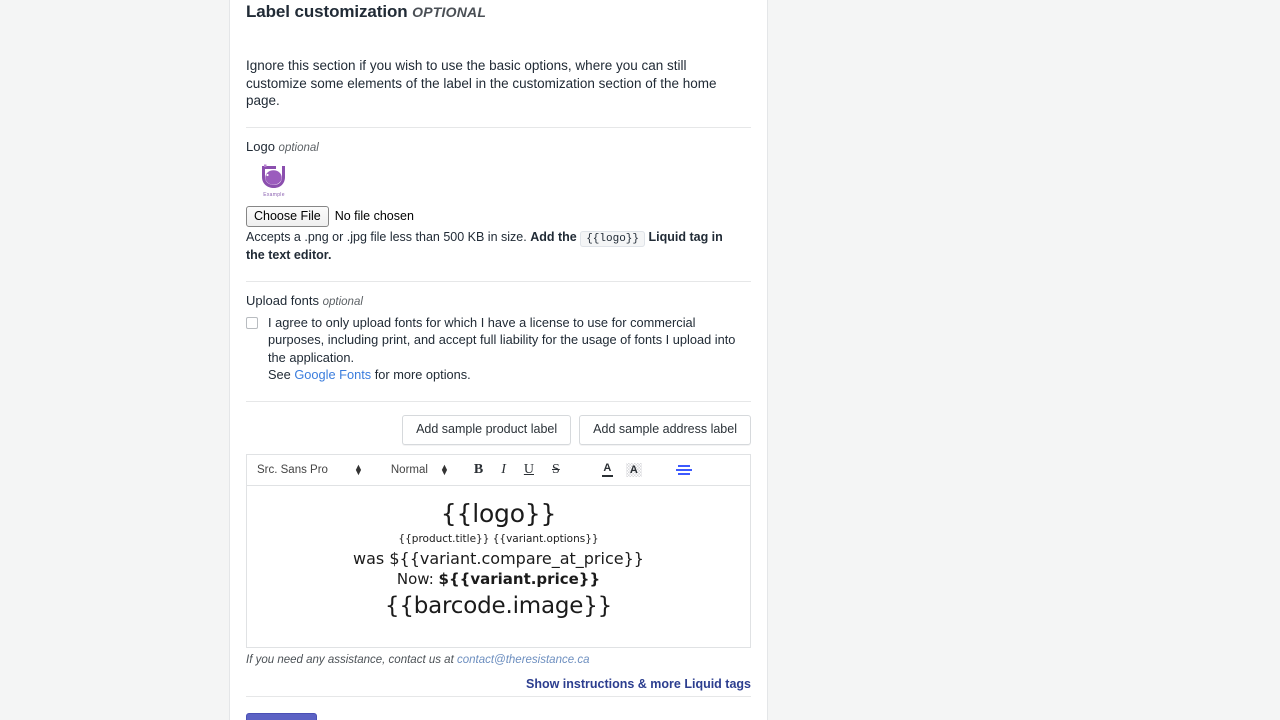 The image size is (1280, 720). Describe the element at coordinates (444, 469) in the screenshot. I see `chevron-updown-icon-2: ▲ ▼` at that location.